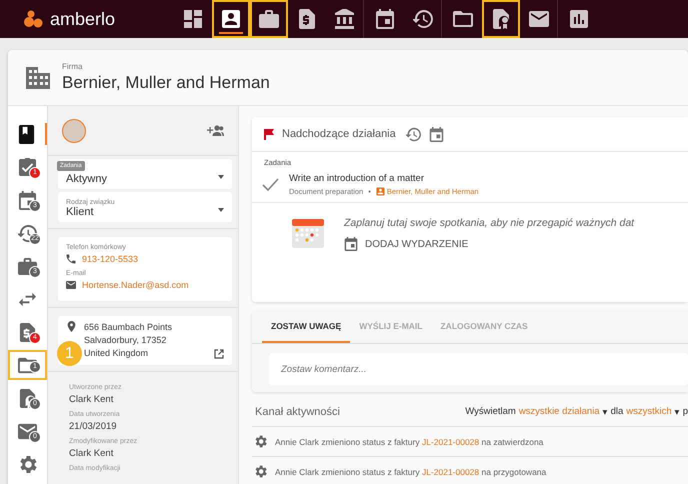  Describe the element at coordinates (579, 19) in the screenshot. I see `chart-icon` at that location.